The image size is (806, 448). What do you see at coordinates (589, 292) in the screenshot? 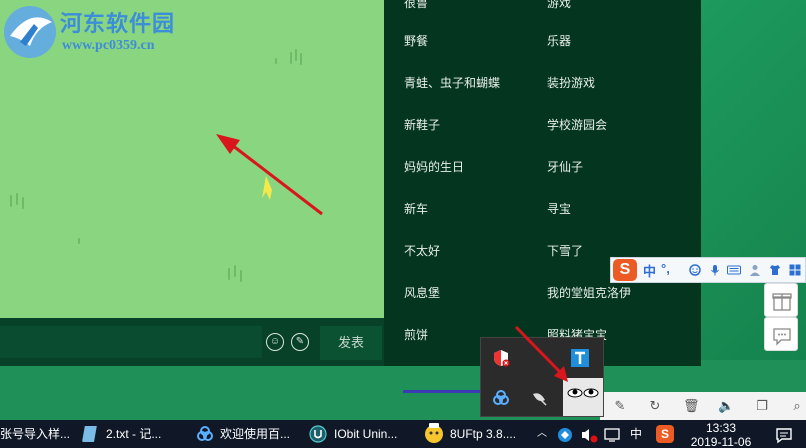
I see `story-item: 我的堂姐克洛伊` at bounding box center [589, 292].